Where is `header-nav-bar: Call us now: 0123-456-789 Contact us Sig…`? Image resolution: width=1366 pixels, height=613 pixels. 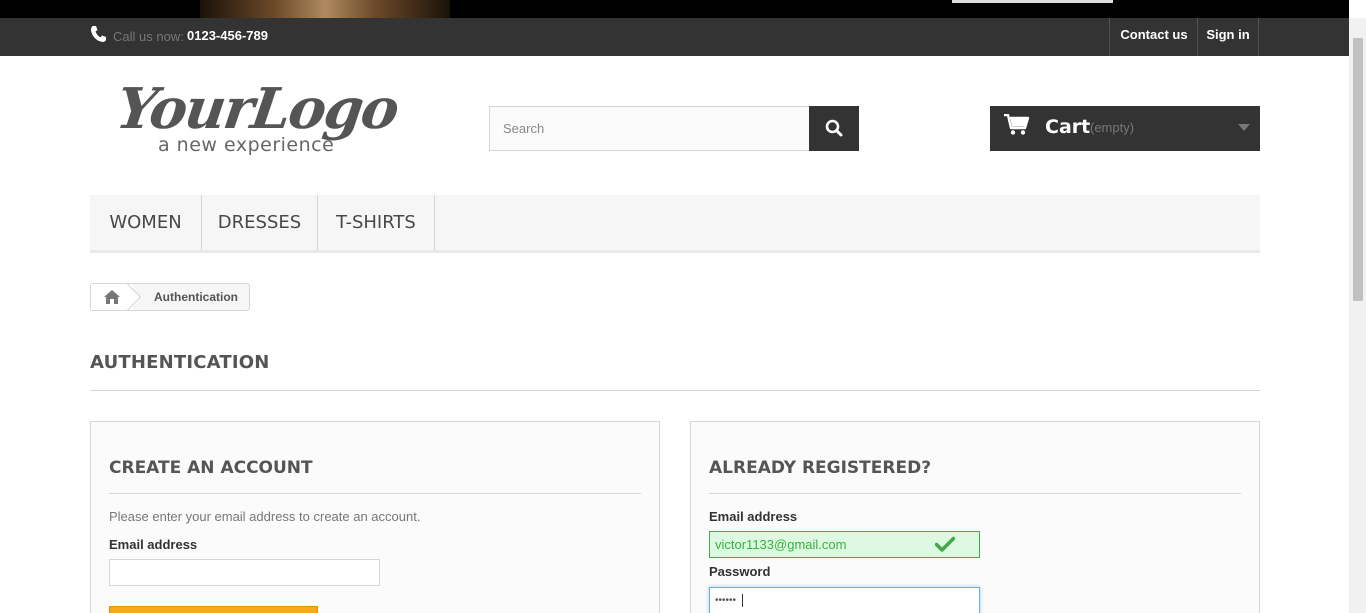
header-nav-bar: Call us now: 0123-456-789 Contact us Sig… is located at coordinates (674, 37).